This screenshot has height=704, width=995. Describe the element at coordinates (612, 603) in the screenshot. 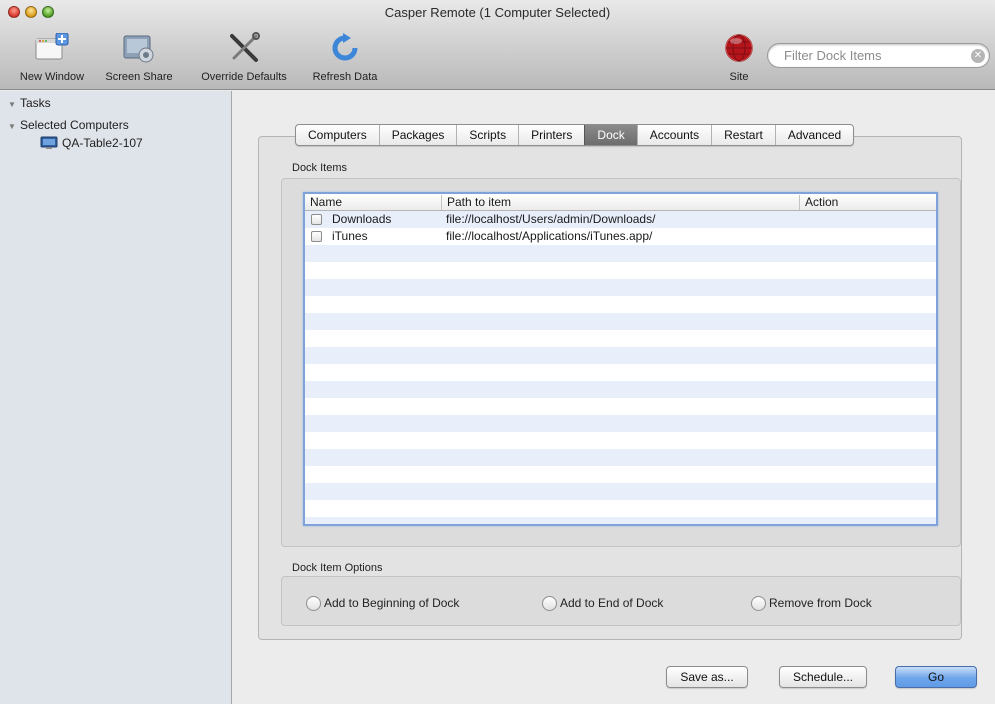

I see `radio-label: Add to End of Dock` at that location.